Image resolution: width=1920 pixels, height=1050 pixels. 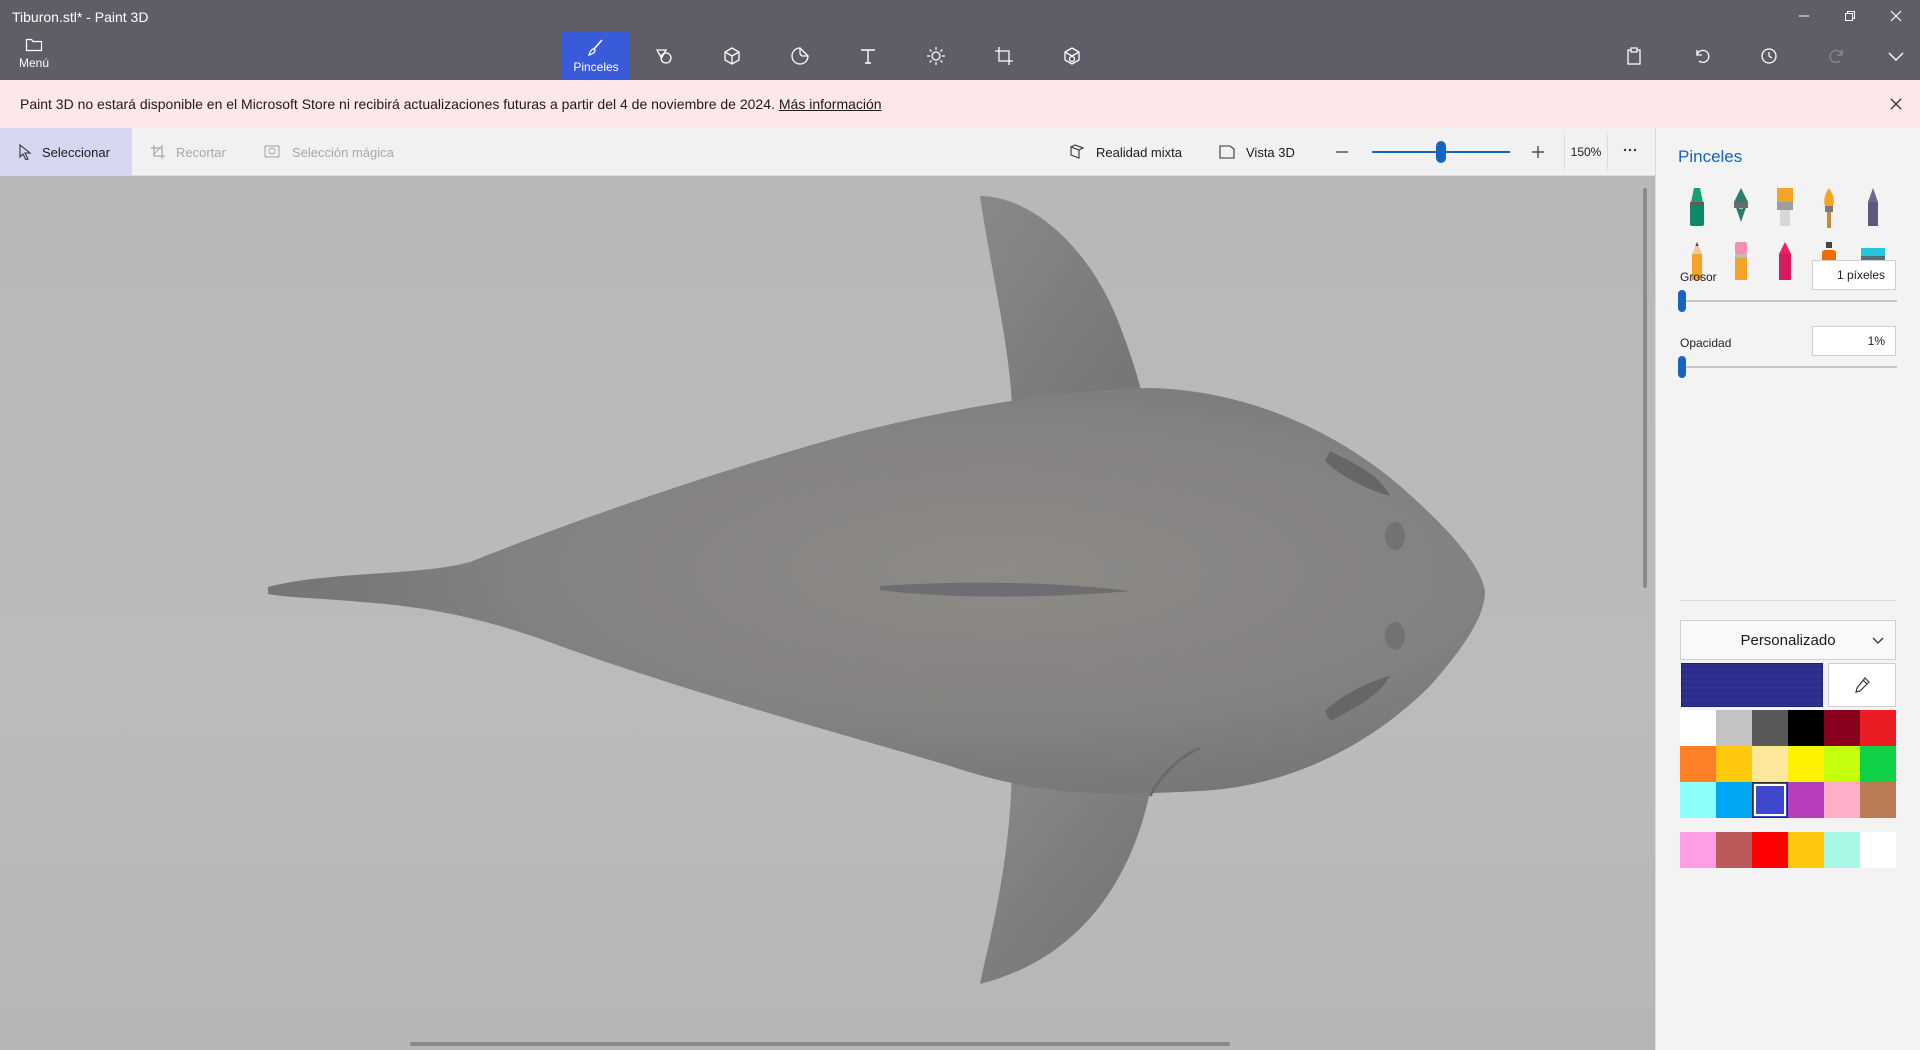 What do you see at coordinates (820, 1044) in the screenshot?
I see `horizontal-scrollbar` at bounding box center [820, 1044].